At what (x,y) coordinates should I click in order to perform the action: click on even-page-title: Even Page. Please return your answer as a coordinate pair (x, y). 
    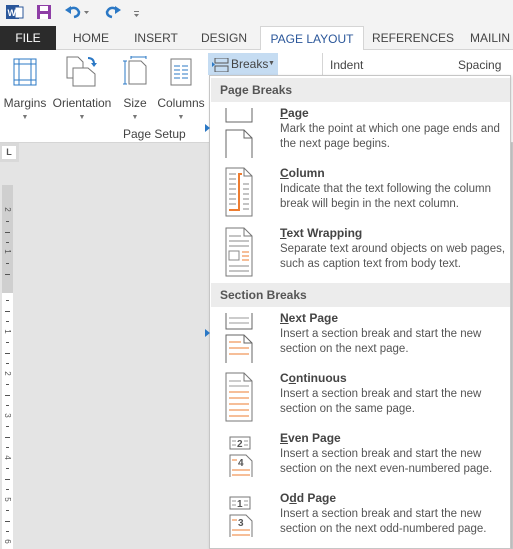
    Looking at the image, I should click on (310, 438).